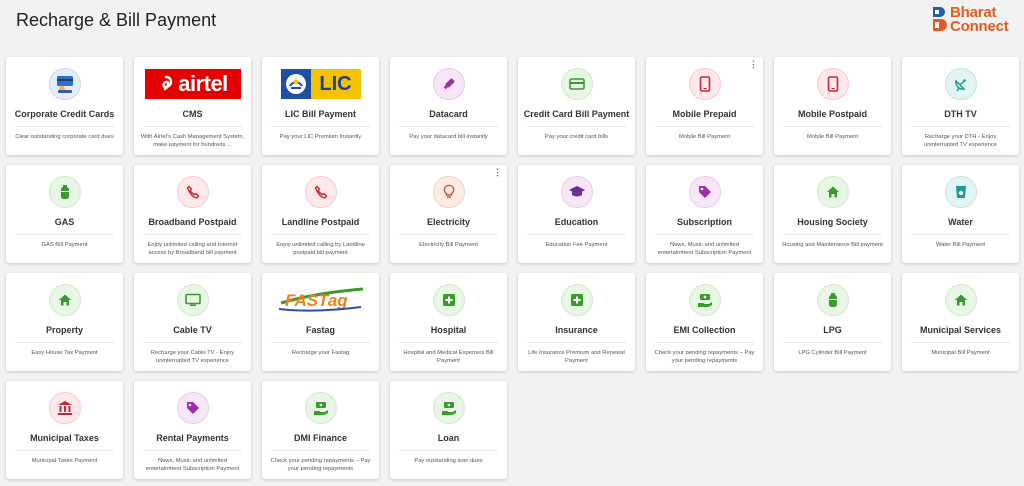 The image size is (1024, 486). I want to click on card-description: Pay your credit card bills, so click(576, 137).